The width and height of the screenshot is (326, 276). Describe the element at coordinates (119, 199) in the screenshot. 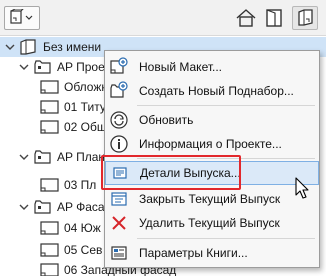

I see `close-issue-icon` at that location.